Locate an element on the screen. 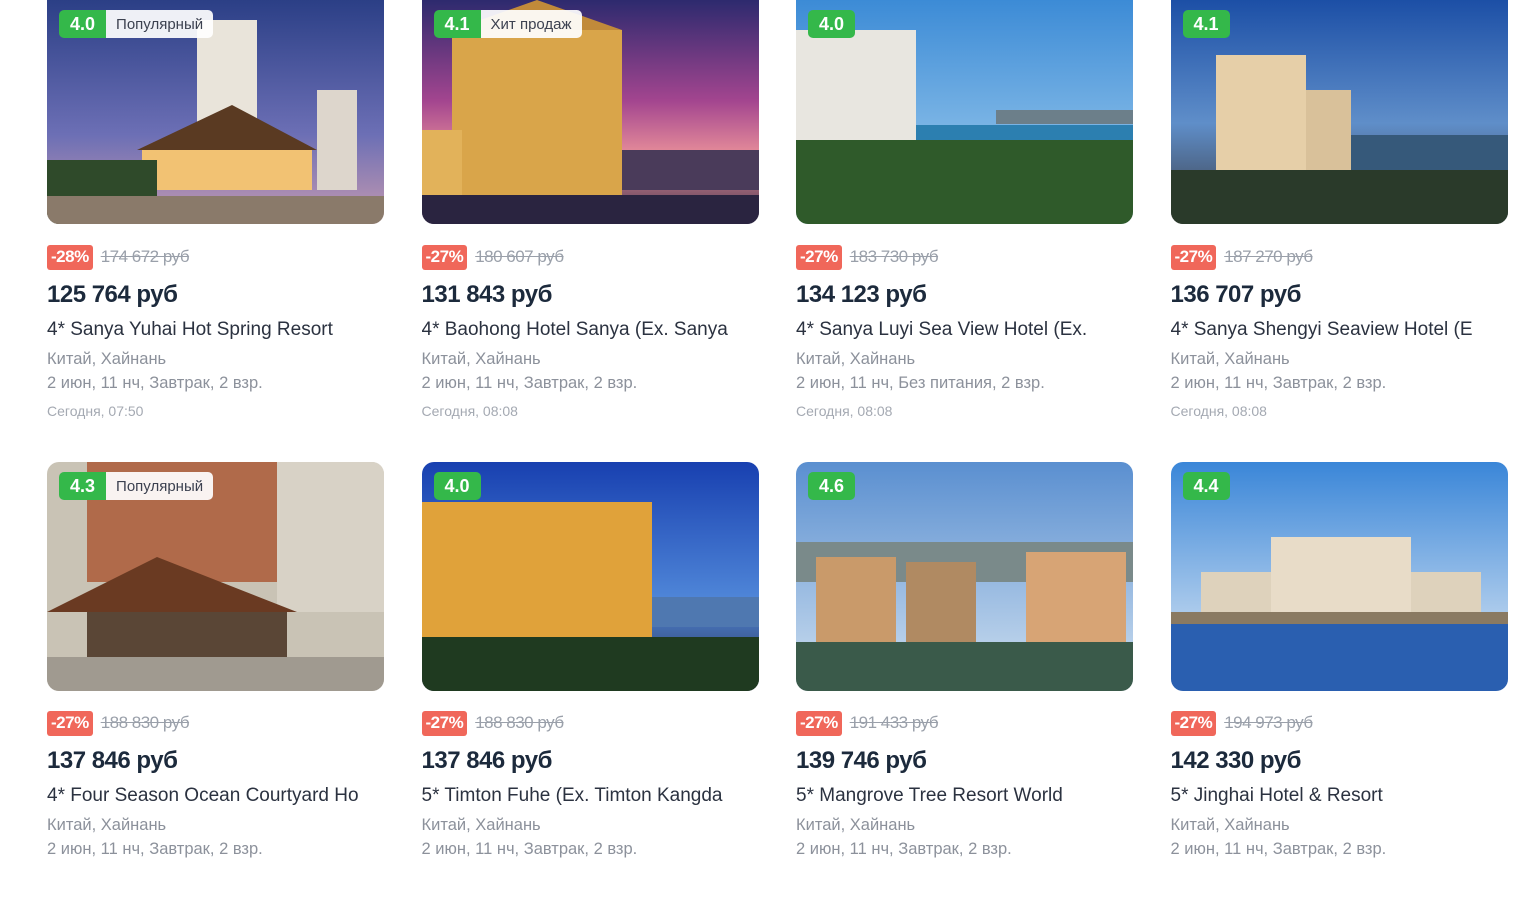  price: 131 843 руб is located at coordinates (487, 294).